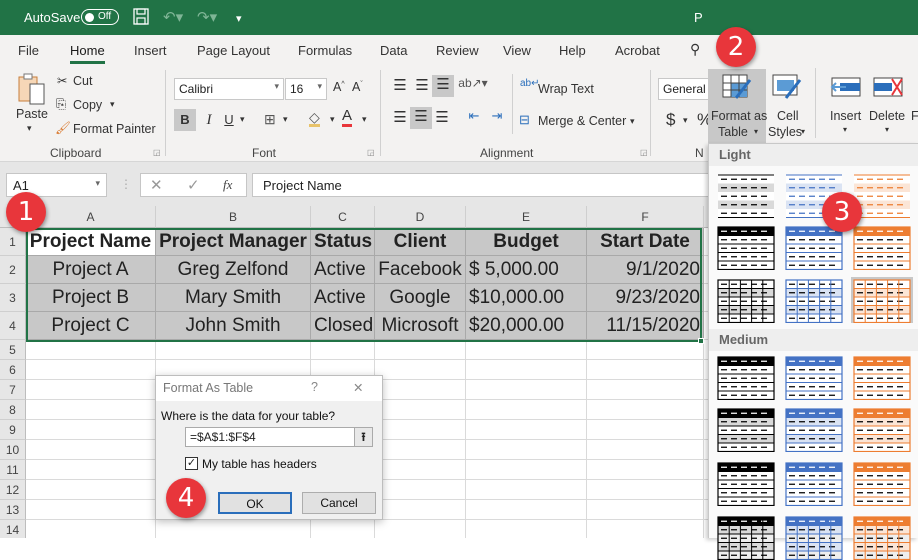 This screenshot has height=560, width=918. I want to click on tab-page-layout: Page Layout, so click(233, 50).